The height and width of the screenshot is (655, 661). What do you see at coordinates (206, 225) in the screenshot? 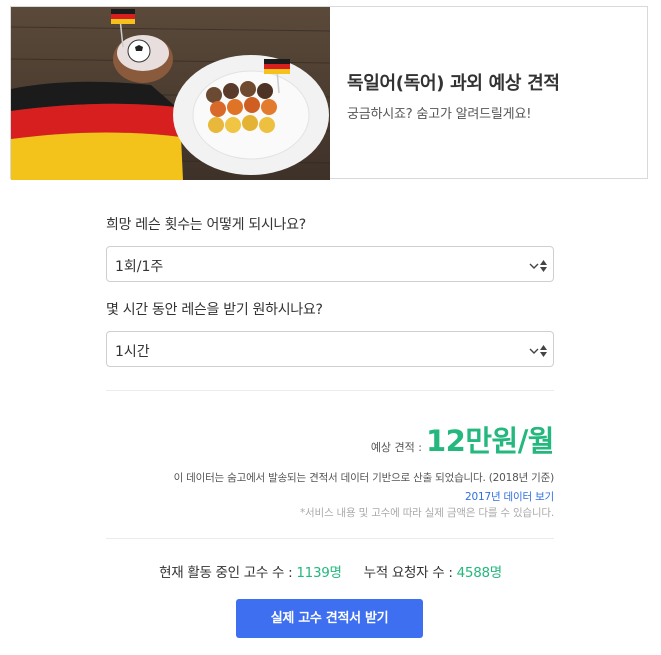
I see `lesson-frequency-label: 희망 레슨 횟수는 어떻게 되시나요?` at bounding box center [206, 225].